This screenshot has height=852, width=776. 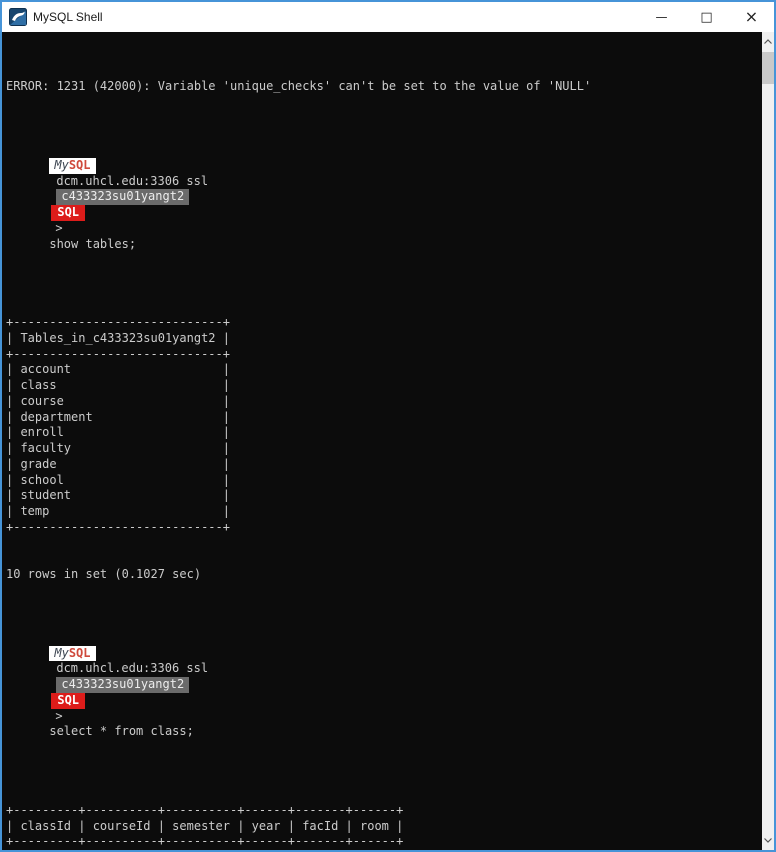 I want to click on titlebar: MySQL Shell — □ ×, so click(x=388, y=17).